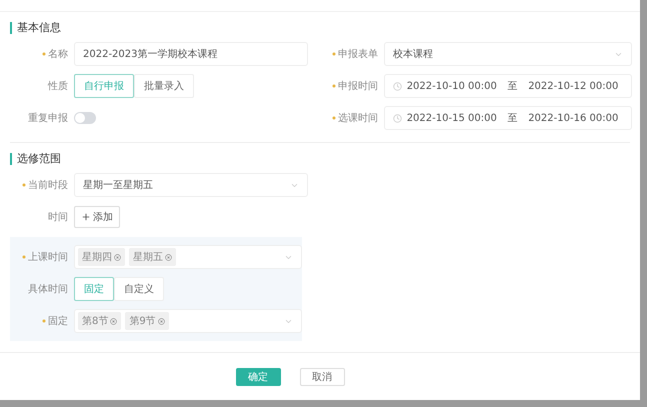 This screenshot has height=407, width=647. Describe the element at coordinates (58, 86) in the screenshot. I see `field-label: 性质` at that location.